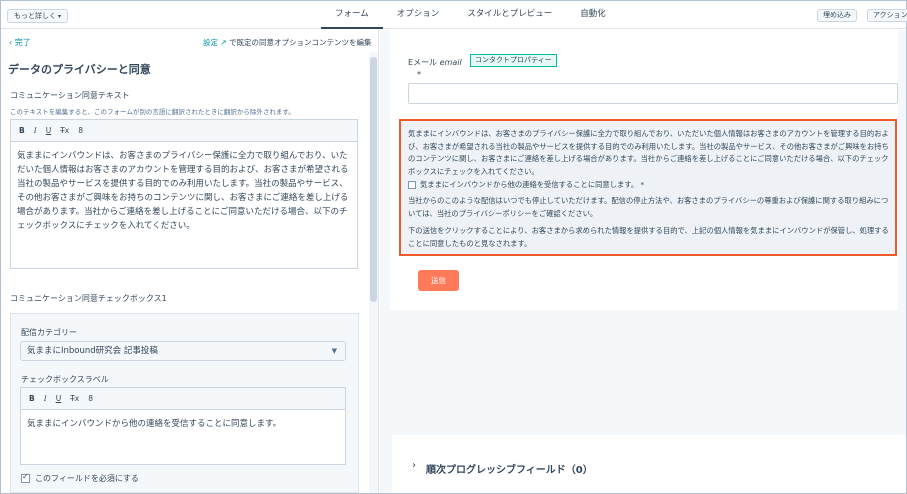 Image resolution: width=907 pixels, height=494 pixels. What do you see at coordinates (183, 351) in the screenshot?
I see `delivery-category-select: 気ままにInbound研究会 記事投稿 ▼` at bounding box center [183, 351].